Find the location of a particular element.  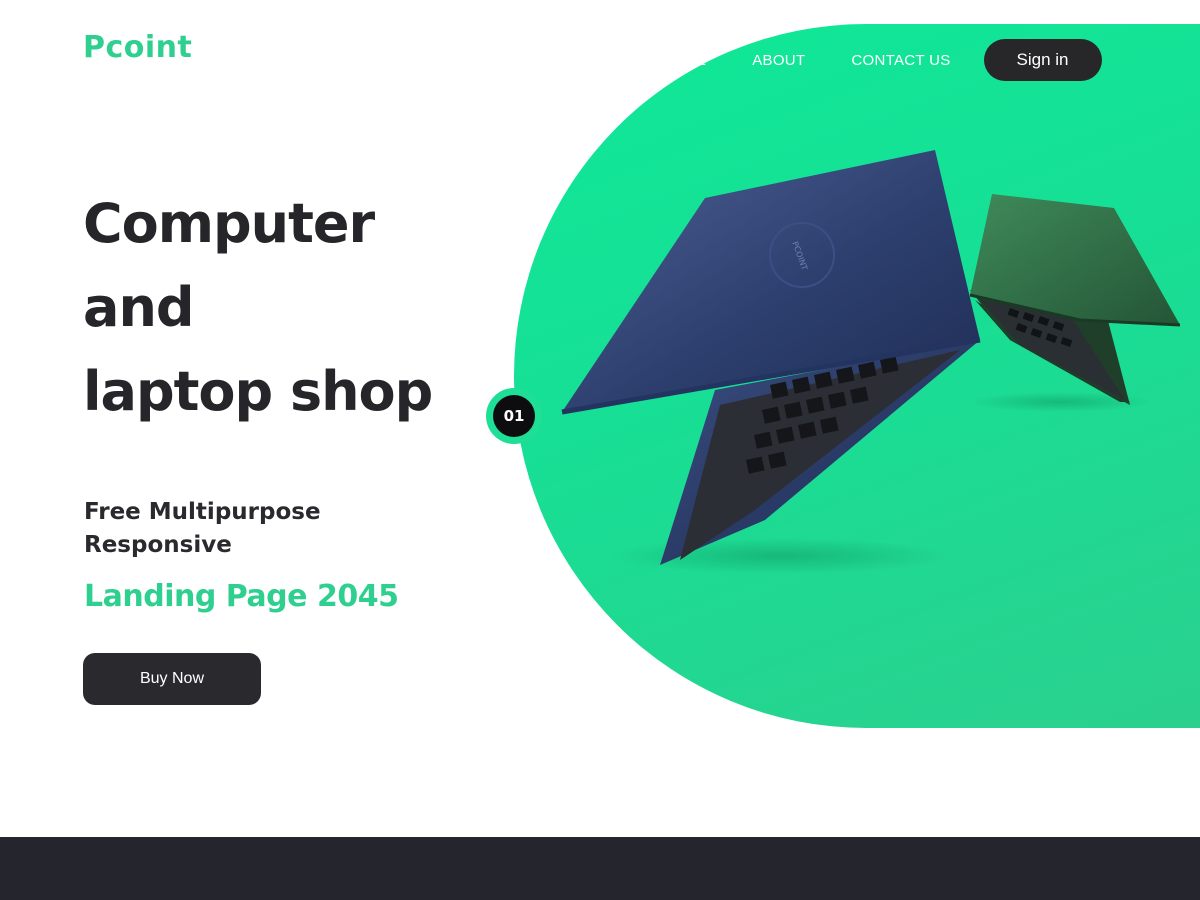

hero-title-line-1: Computer is located at coordinates (229, 223).